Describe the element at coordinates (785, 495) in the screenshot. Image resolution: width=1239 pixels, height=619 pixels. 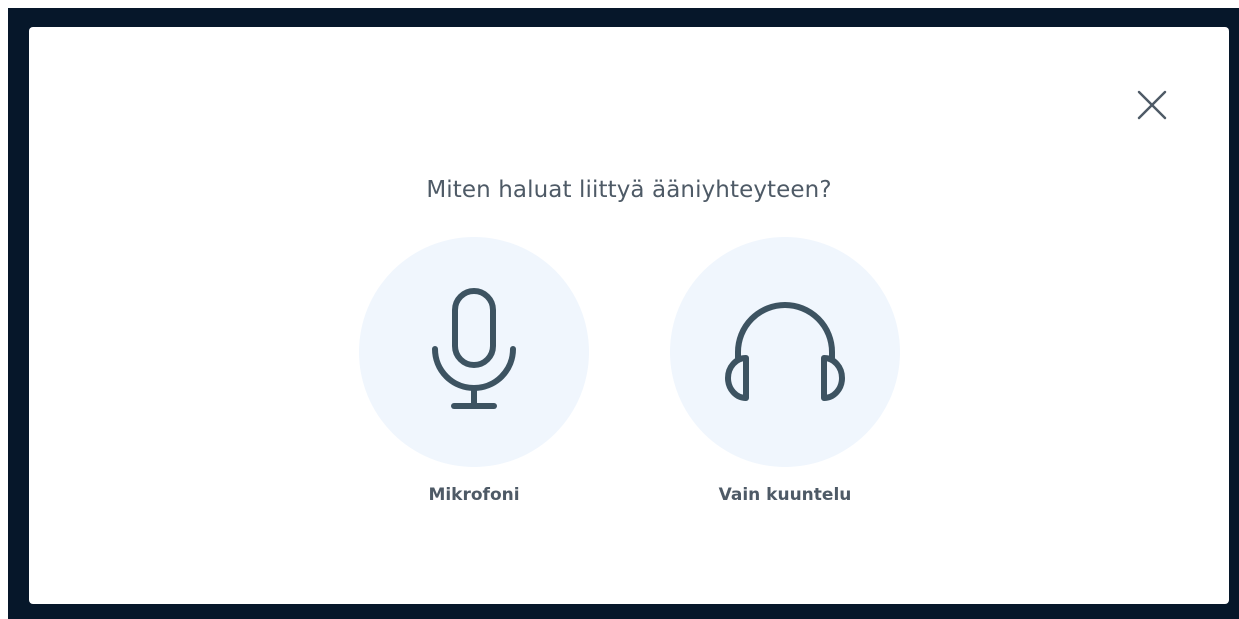
I see `listen-only-option-label: Vain kuuntelu` at that location.